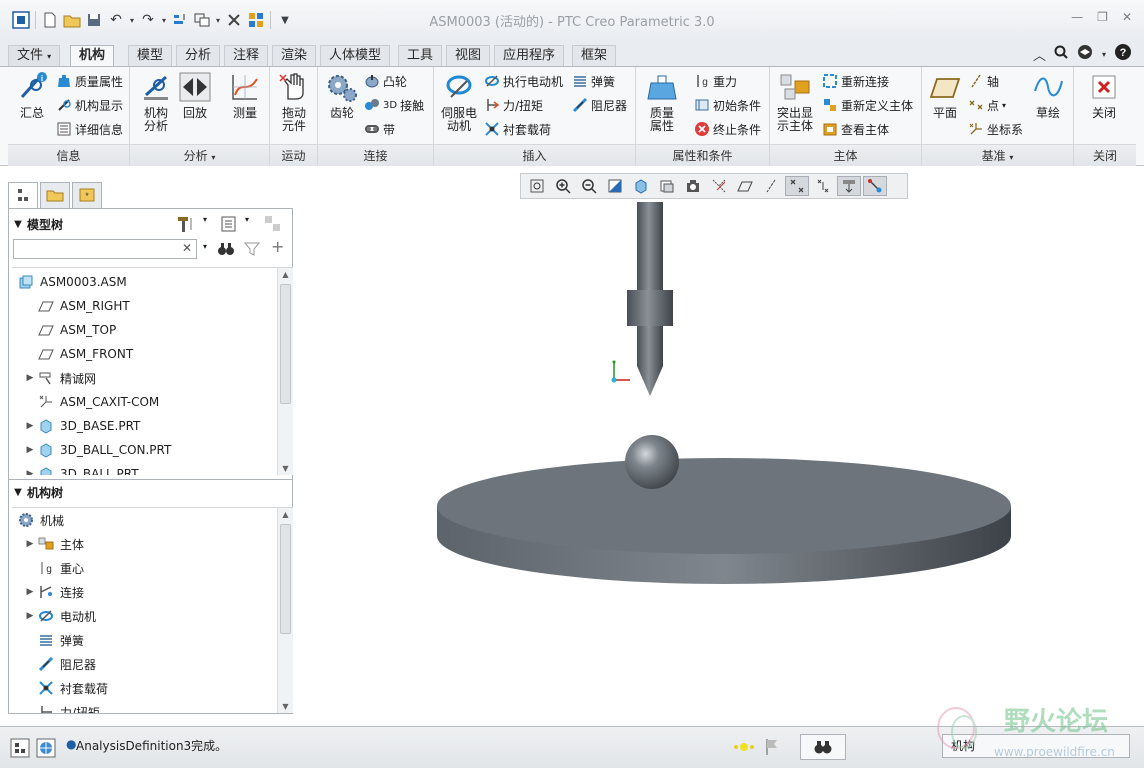 This screenshot has height=768, width=1144. Describe the element at coordinates (81, 426) in the screenshot. I see `tree-item-part: ▶ 3D_BASE.PRT` at that location.